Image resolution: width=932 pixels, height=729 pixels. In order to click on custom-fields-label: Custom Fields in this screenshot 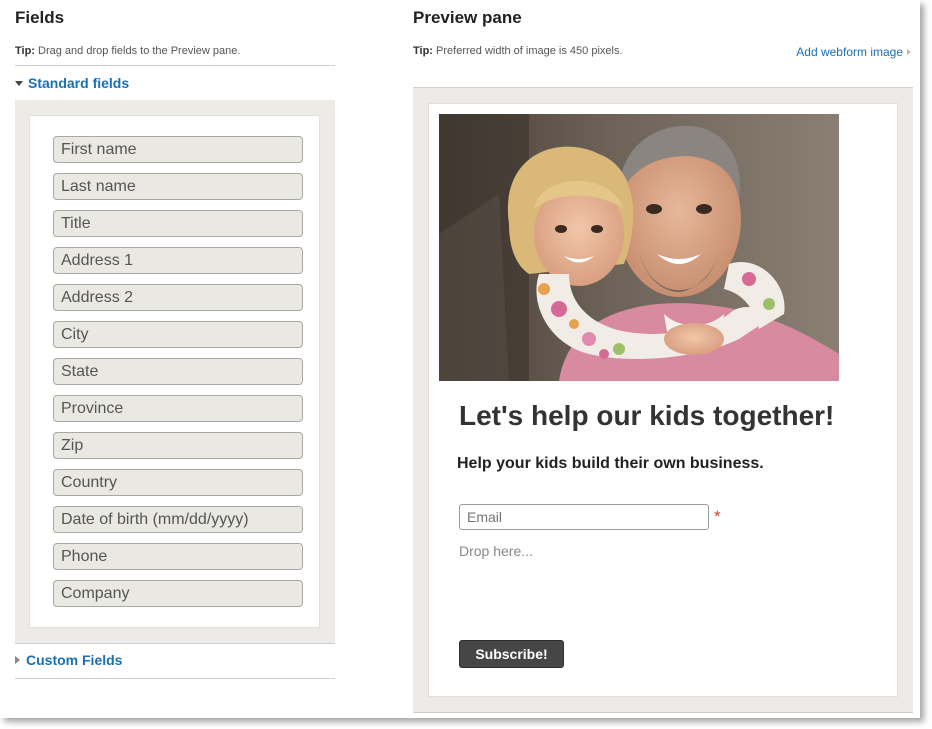, I will do `click(74, 660)`.